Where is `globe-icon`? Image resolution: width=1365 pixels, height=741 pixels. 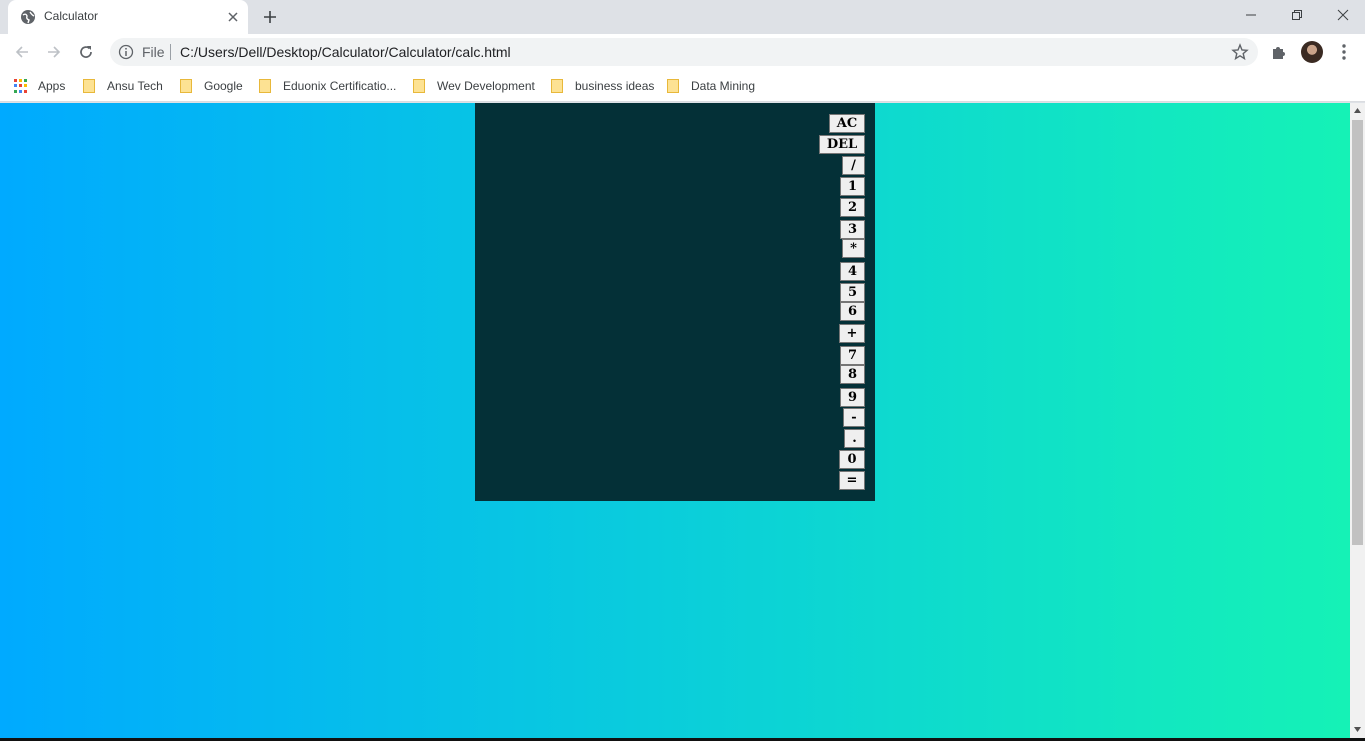
globe-icon is located at coordinates (28, 17).